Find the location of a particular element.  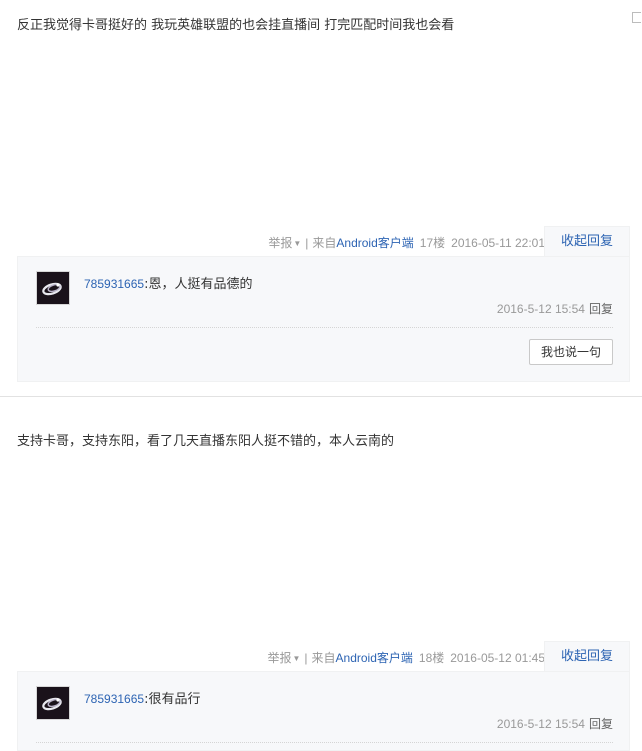

post-tail: 举报▼ | 来自Android客户端 18楼 2016-05-12 01:45 is located at coordinates (406, 657).